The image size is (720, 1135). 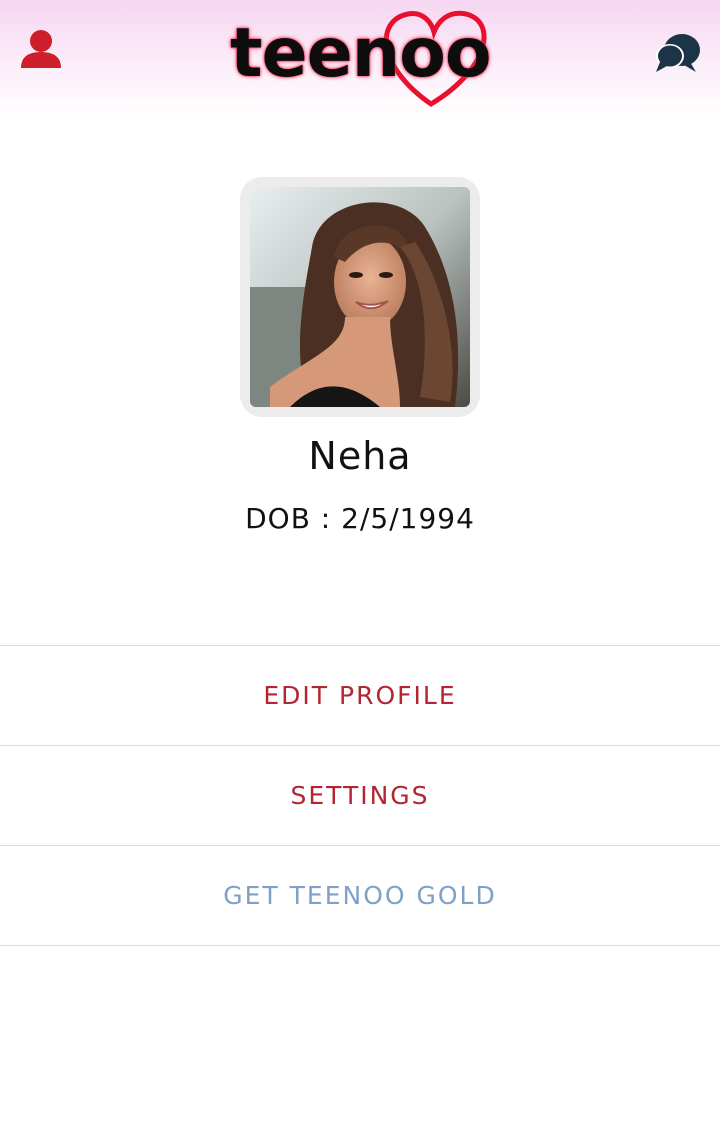 I want to click on profile-photo, so click(x=360, y=297).